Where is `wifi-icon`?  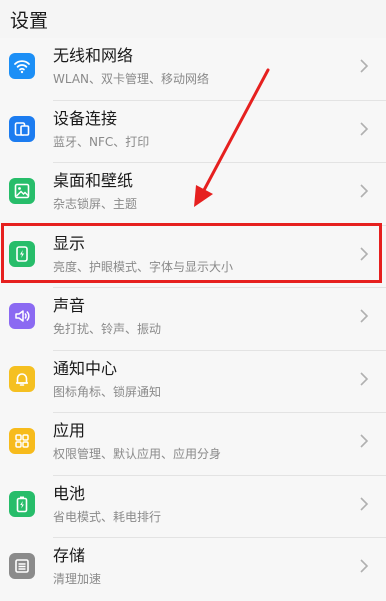 wifi-icon is located at coordinates (22, 66).